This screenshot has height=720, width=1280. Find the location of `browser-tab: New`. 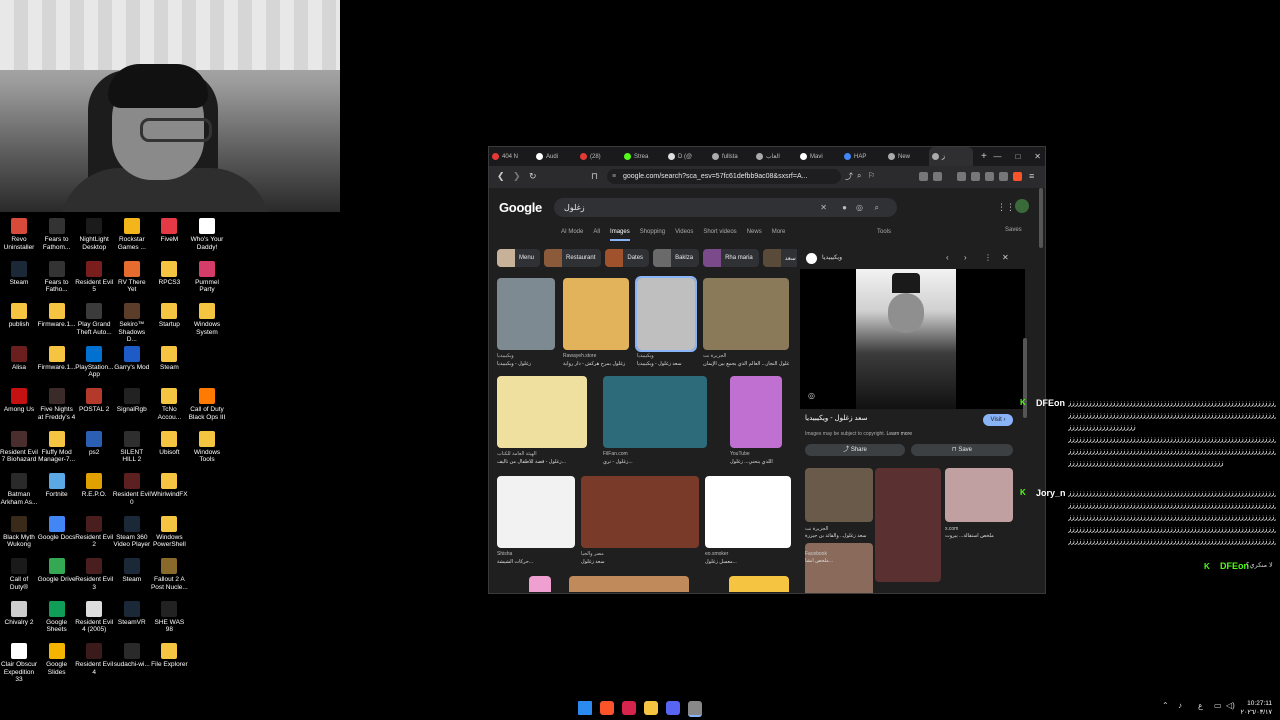

browser-tab: New is located at coordinates (907, 156).